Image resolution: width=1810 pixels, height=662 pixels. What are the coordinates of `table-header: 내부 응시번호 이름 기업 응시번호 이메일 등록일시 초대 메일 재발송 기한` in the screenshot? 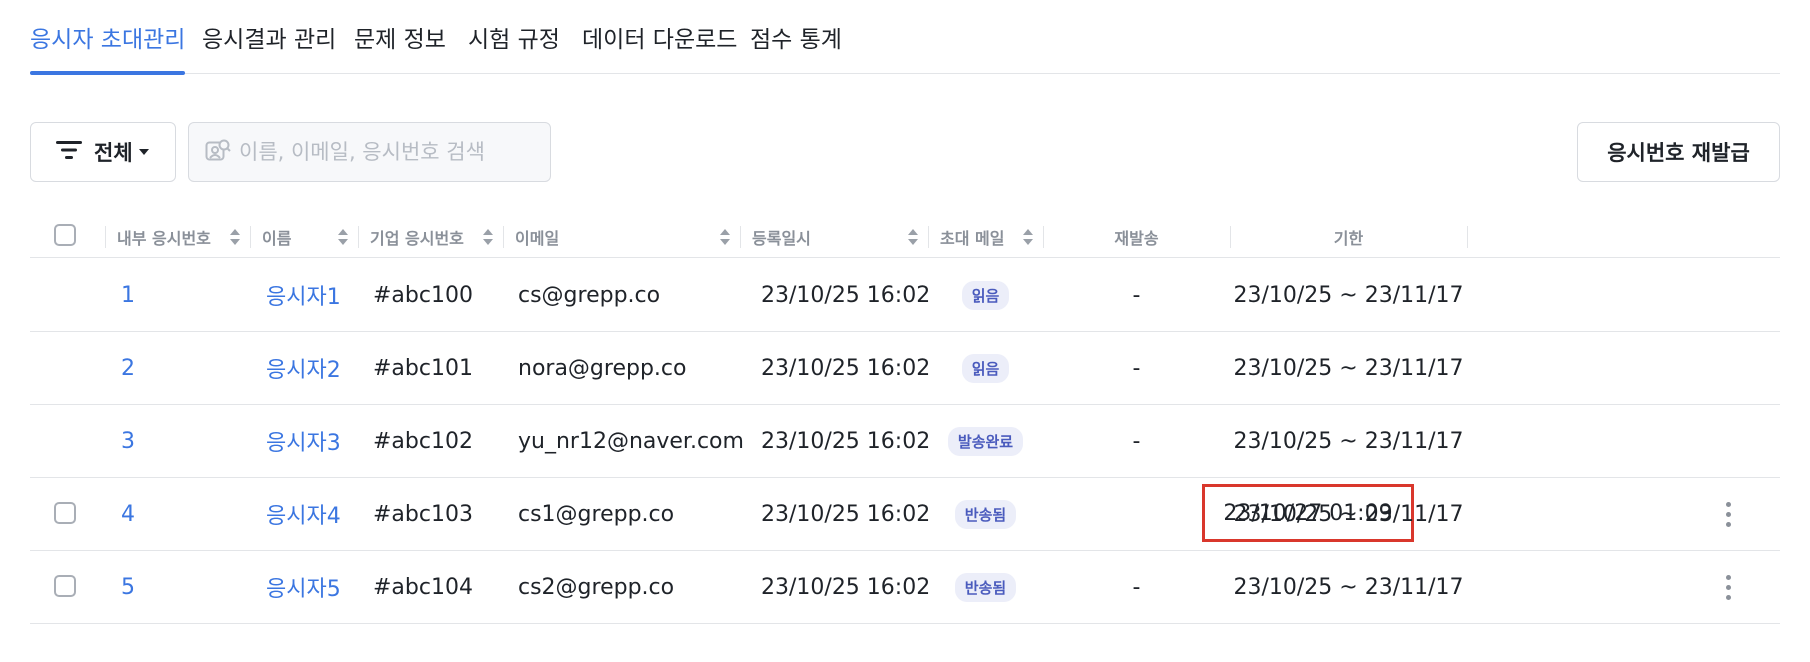 It's located at (905, 236).